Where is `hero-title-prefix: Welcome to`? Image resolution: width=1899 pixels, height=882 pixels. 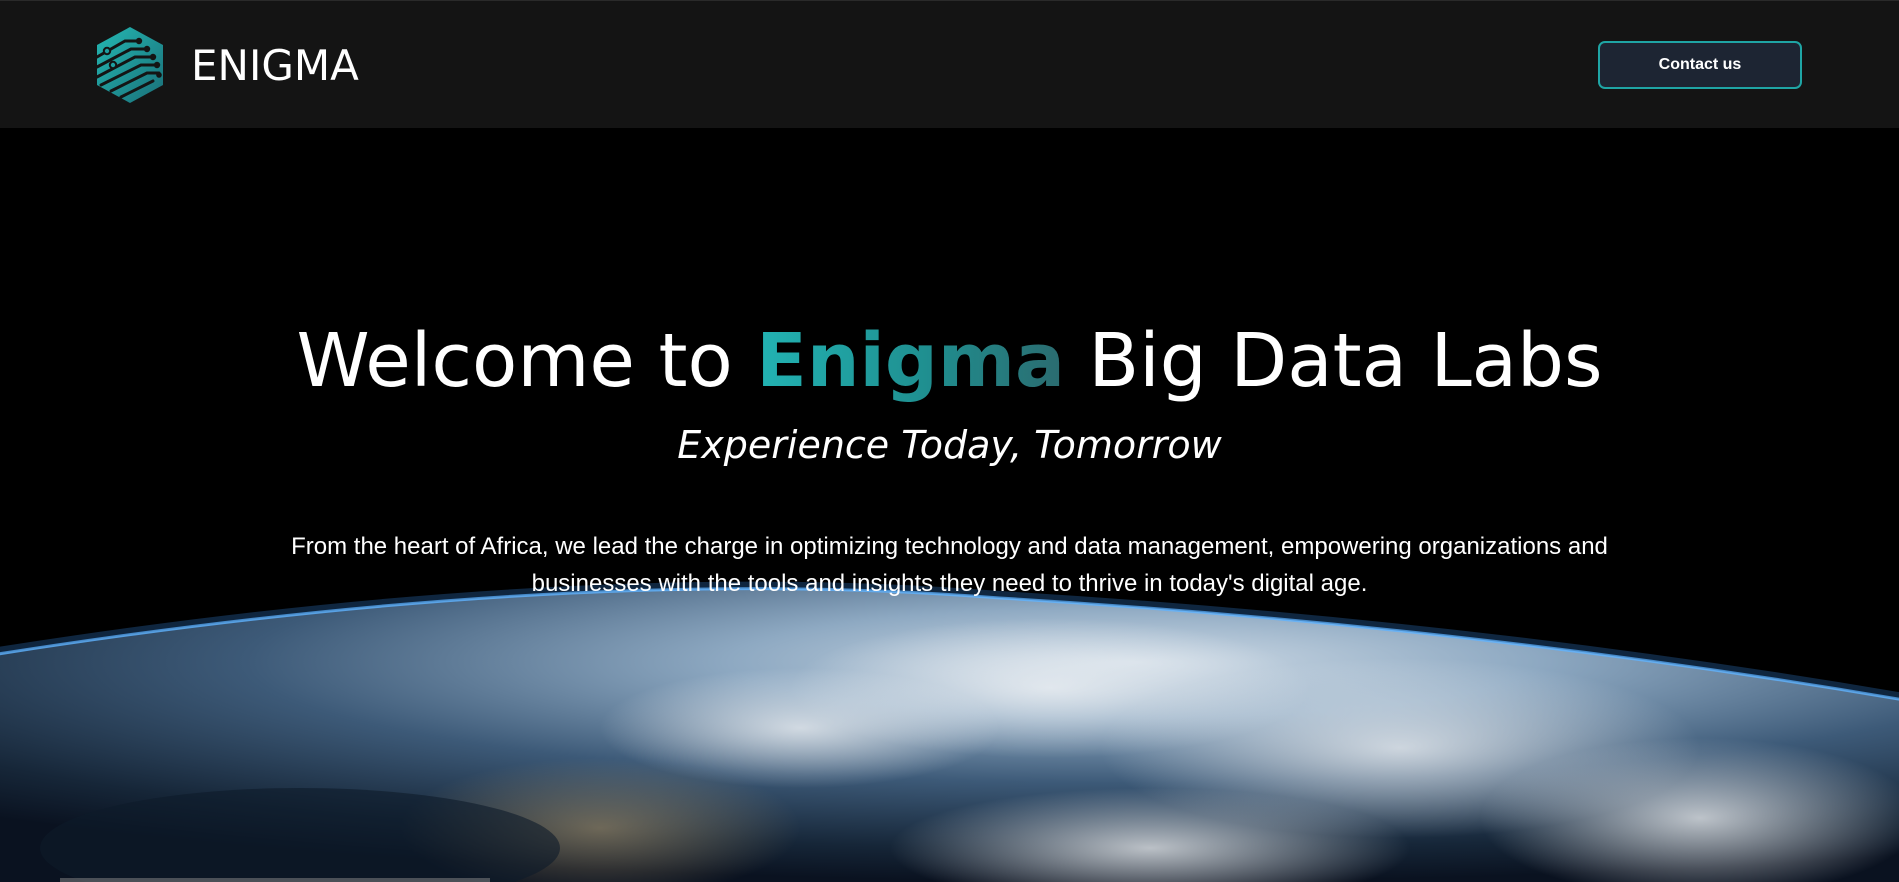
hero-title-prefix: Welcome to is located at coordinates (526, 361).